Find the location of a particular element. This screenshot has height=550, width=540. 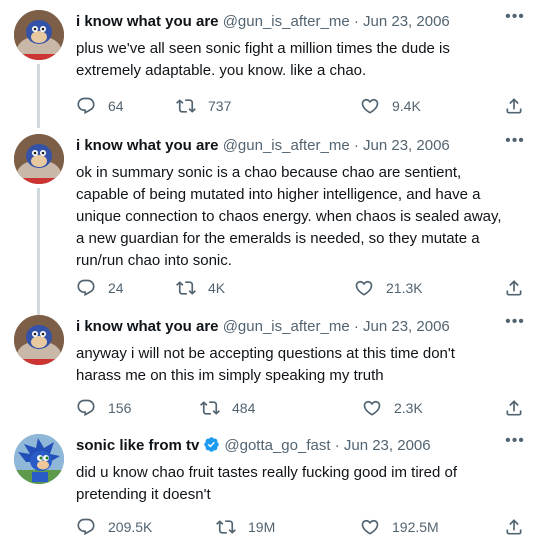

verified-badge-icon is located at coordinates (211, 444).